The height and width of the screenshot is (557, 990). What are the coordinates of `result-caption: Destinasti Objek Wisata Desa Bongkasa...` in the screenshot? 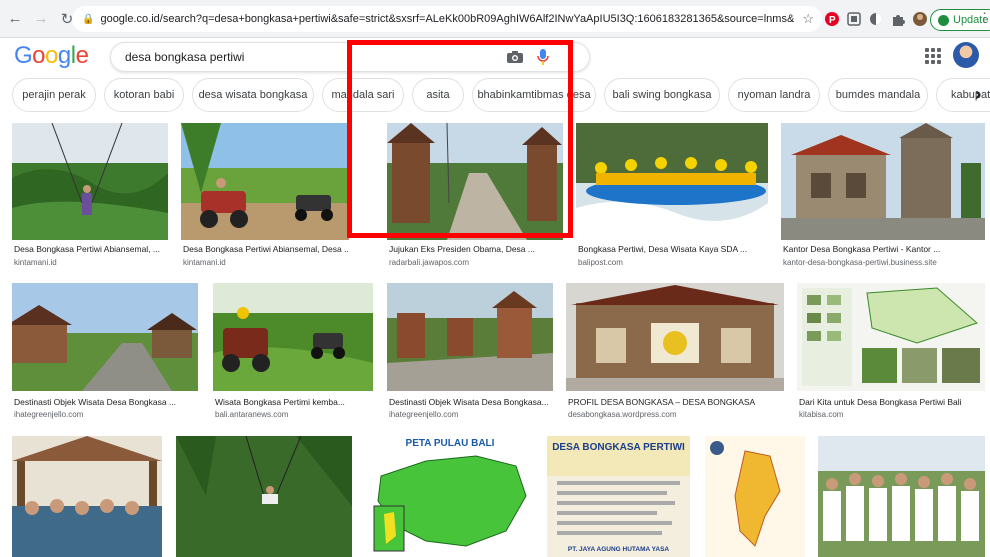 It's located at (471, 402).